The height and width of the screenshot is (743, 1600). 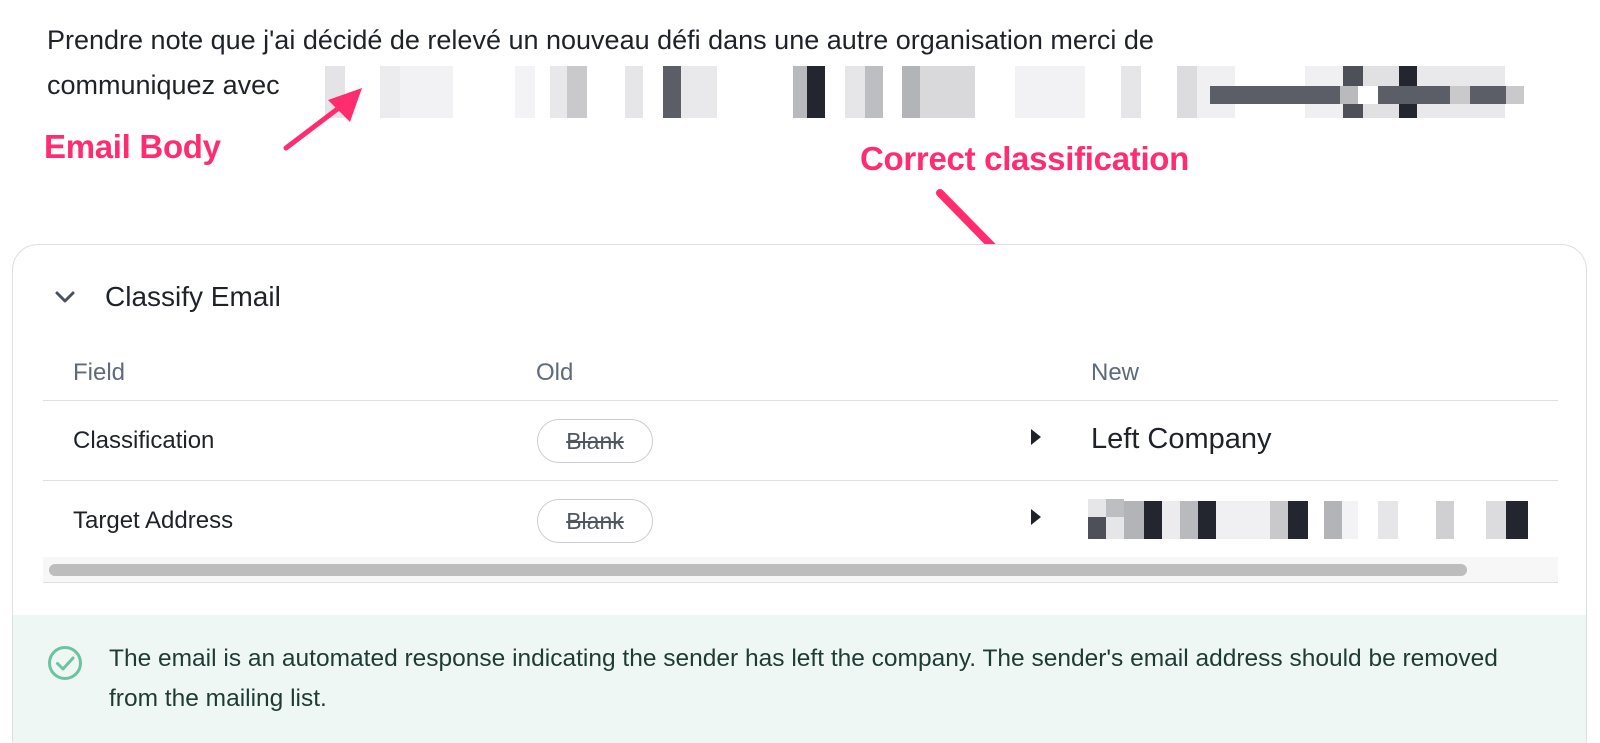 I want to click on table-header: Field Old New, so click(x=800, y=373).